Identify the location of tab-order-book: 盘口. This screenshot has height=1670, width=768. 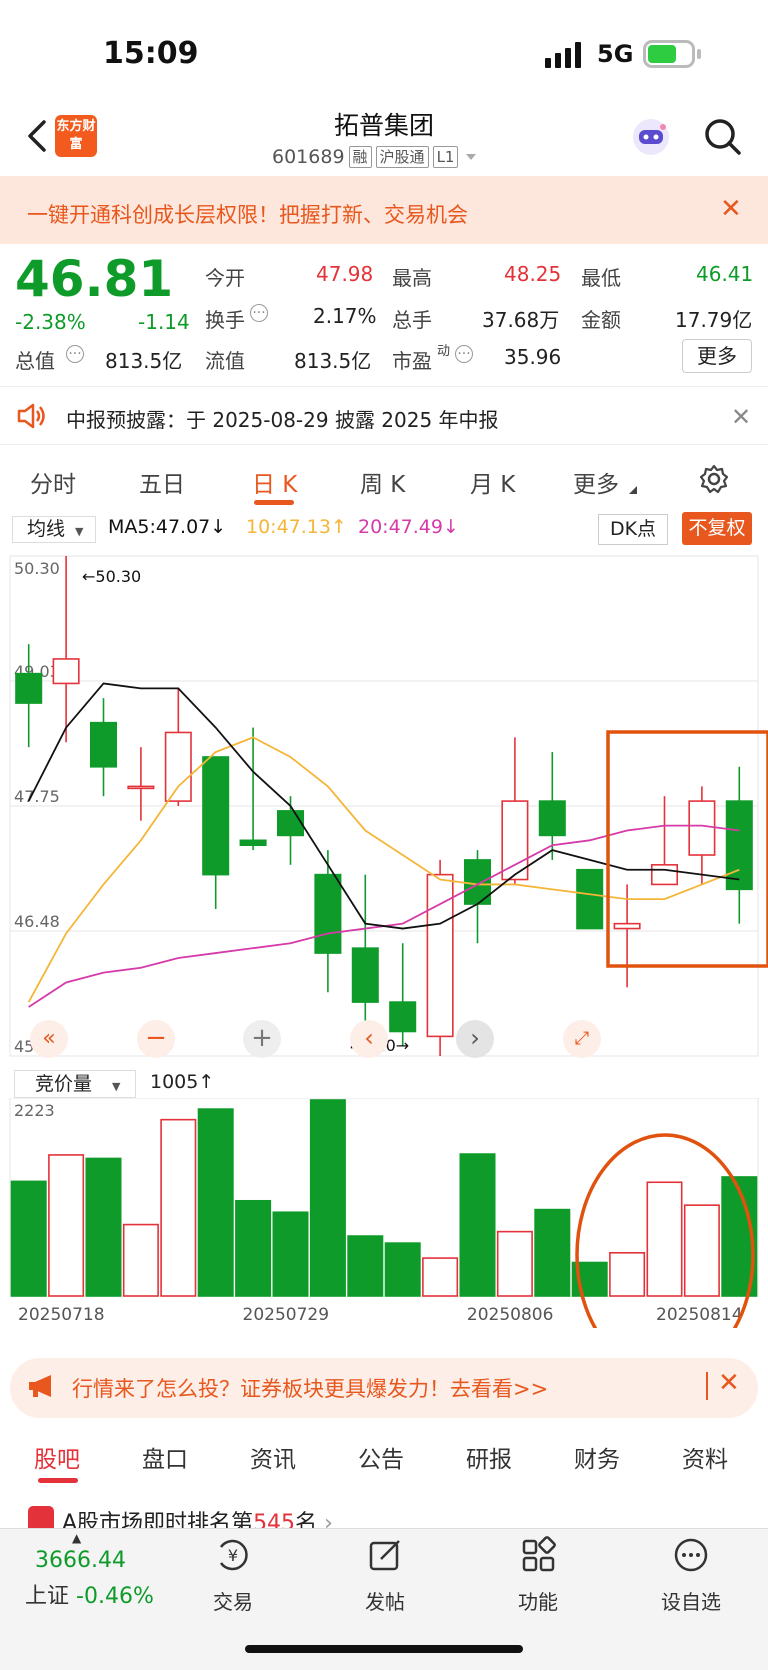
(165, 1457).